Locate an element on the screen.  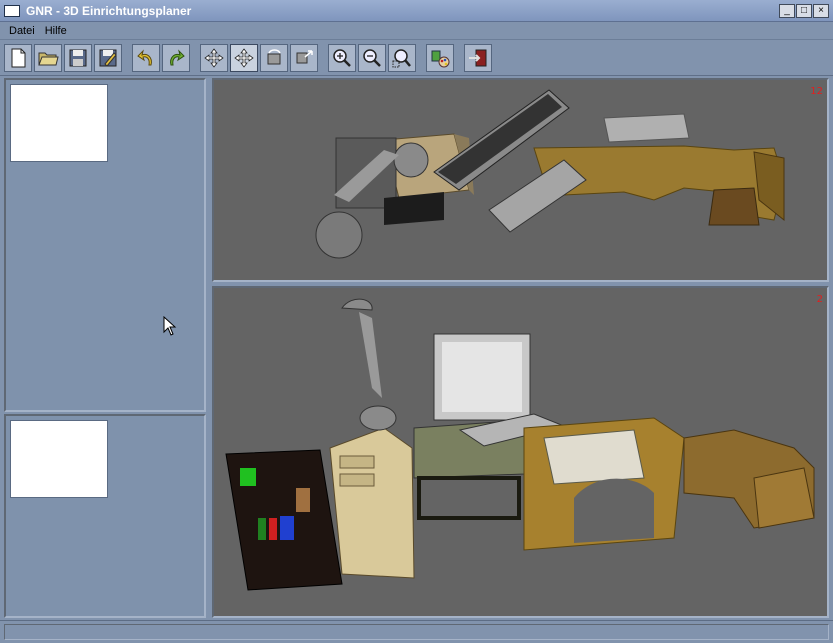
material-preview-thumbnail is located at coordinates (59, 459).